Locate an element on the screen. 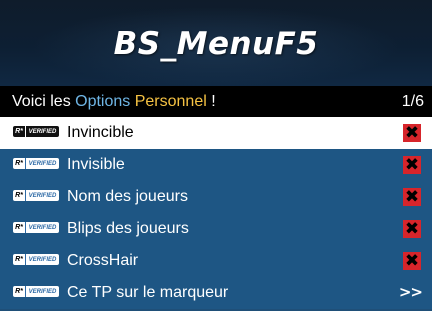 This screenshot has height=311, width=432. menu-item: R* VERIFIED Nom des joueurs ✖ is located at coordinates (216, 197).